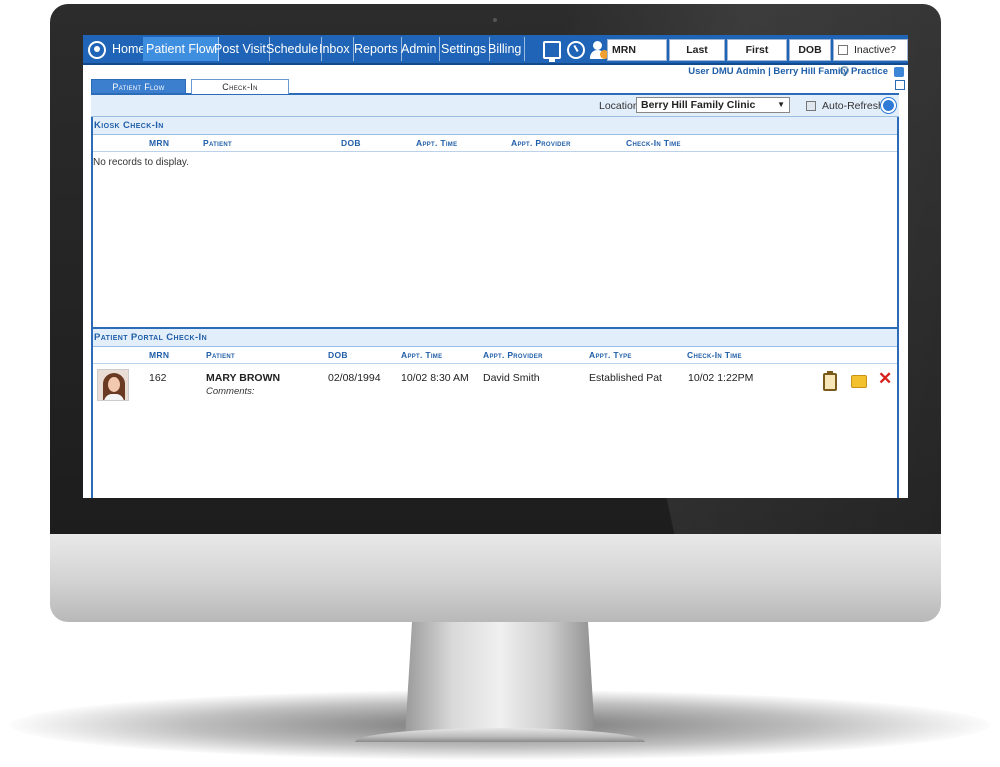 The image size is (1000, 767). I want to click on nav-schedule: Schedule, so click(293, 49).